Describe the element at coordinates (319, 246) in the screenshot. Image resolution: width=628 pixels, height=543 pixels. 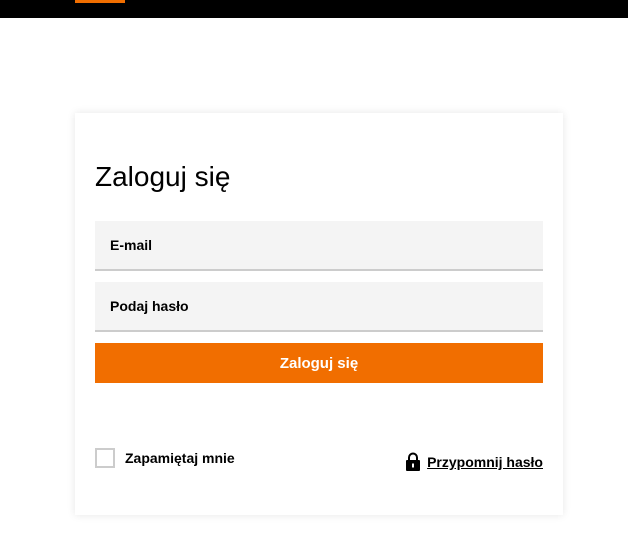
I see `email-field` at that location.